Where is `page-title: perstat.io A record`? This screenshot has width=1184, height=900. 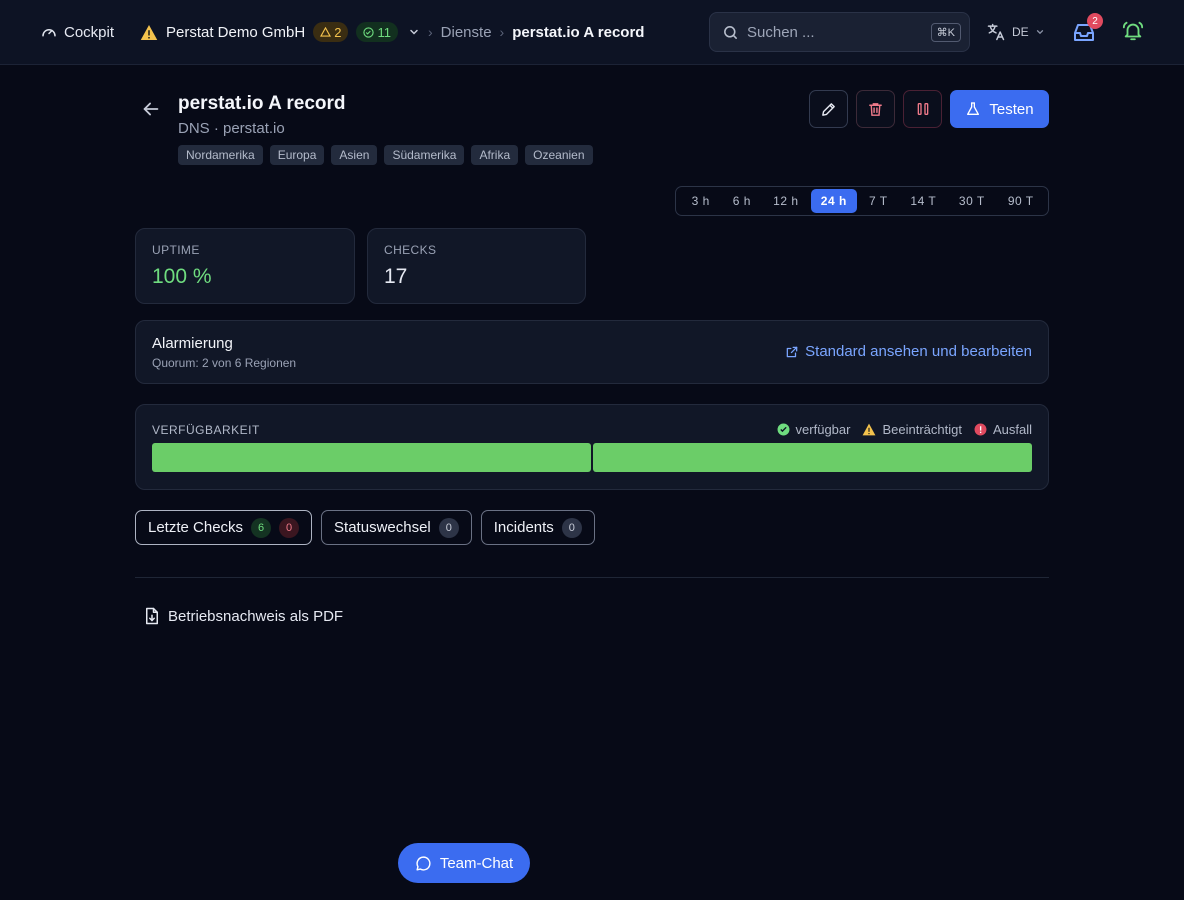 page-title: perstat.io A record is located at coordinates (262, 103).